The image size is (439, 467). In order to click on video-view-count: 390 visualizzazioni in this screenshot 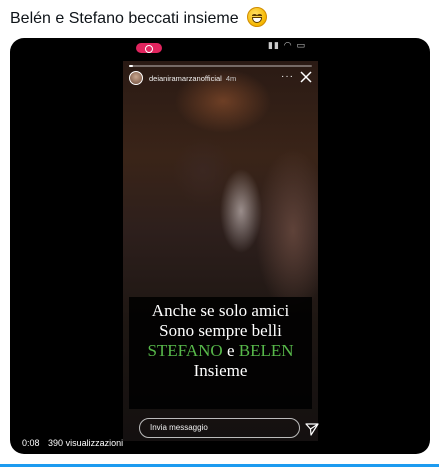, I will do `click(86, 443)`.